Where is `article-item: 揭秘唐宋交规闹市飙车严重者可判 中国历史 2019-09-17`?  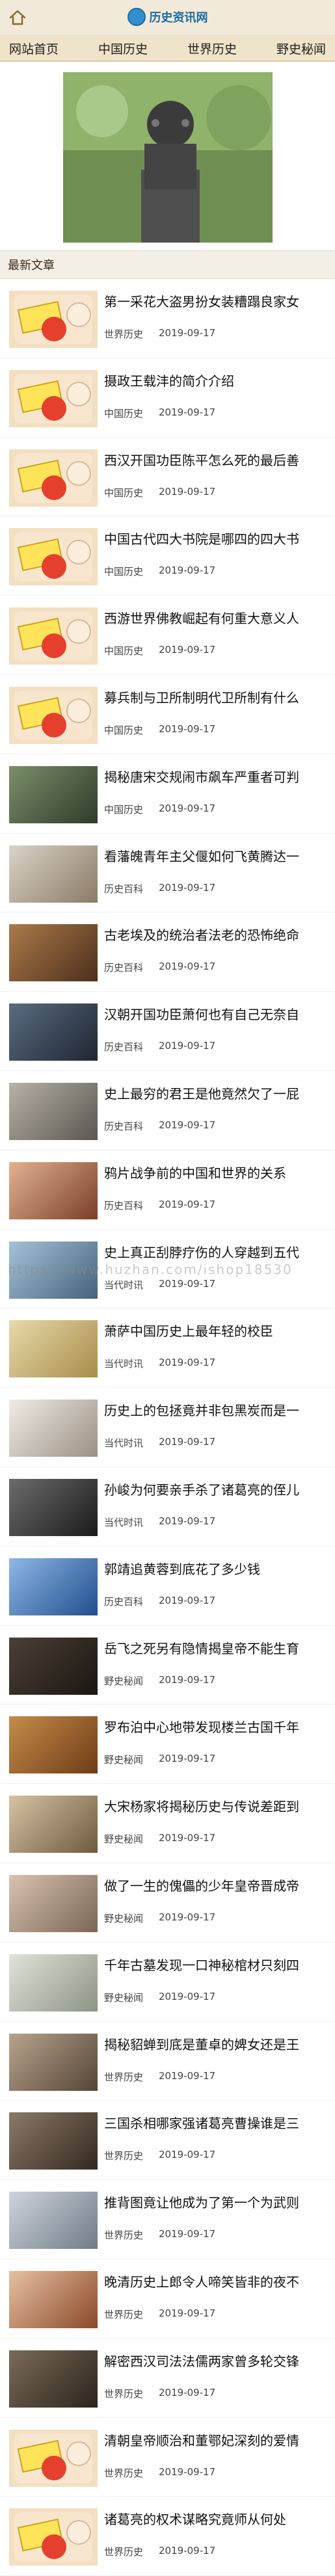 article-item: 揭秘唐宋交规闹市飙车严重者可判 中国历史 2019-09-17 is located at coordinates (167, 794).